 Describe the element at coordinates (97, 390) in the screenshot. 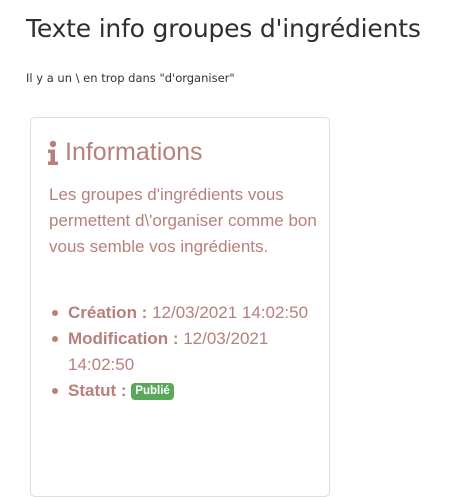

I see `status-label: Statut :` at that location.